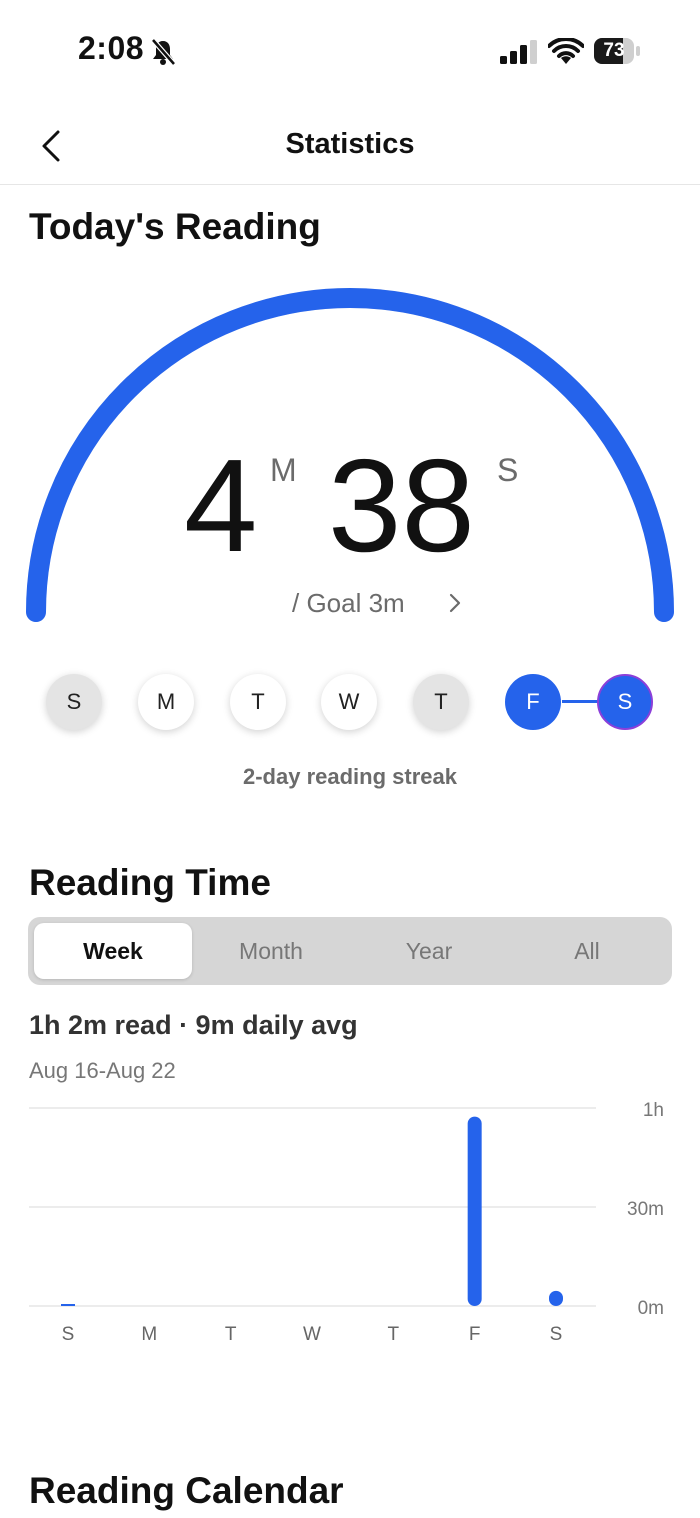 This screenshot has height=1518, width=700. What do you see at coordinates (350, 144) in the screenshot?
I see `page-title: Statistics` at bounding box center [350, 144].